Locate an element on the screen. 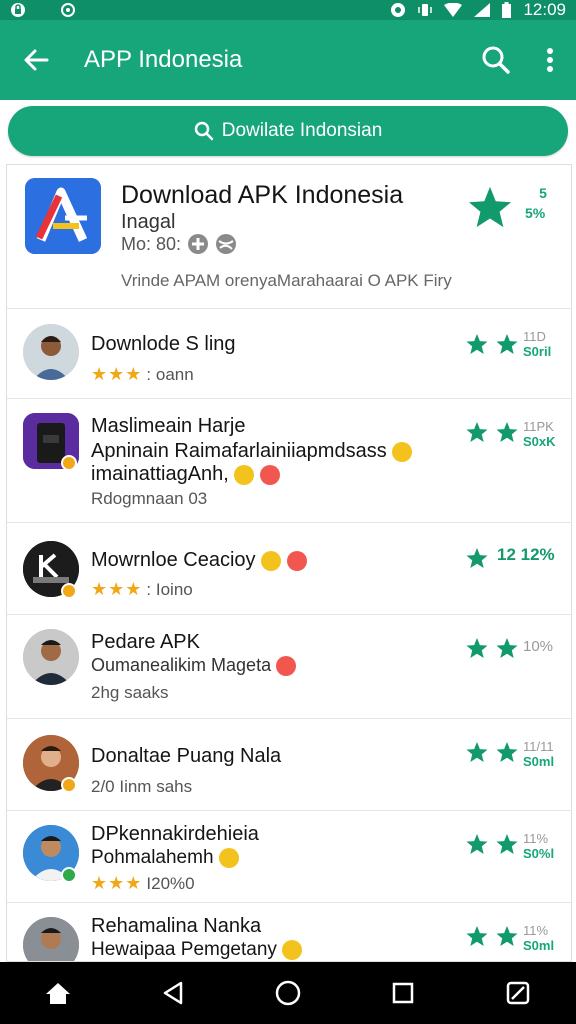 The image size is (576, 1024). item-line2-text: Pohmalahemh is located at coordinates (152, 857).